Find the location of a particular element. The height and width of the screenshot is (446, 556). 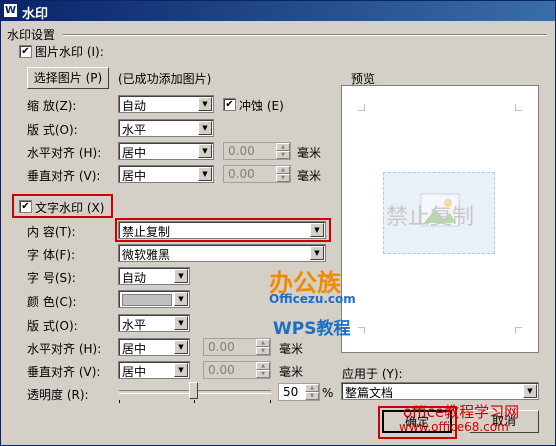

text-layout-dropdown: 水平 ▼ is located at coordinates (154, 323).